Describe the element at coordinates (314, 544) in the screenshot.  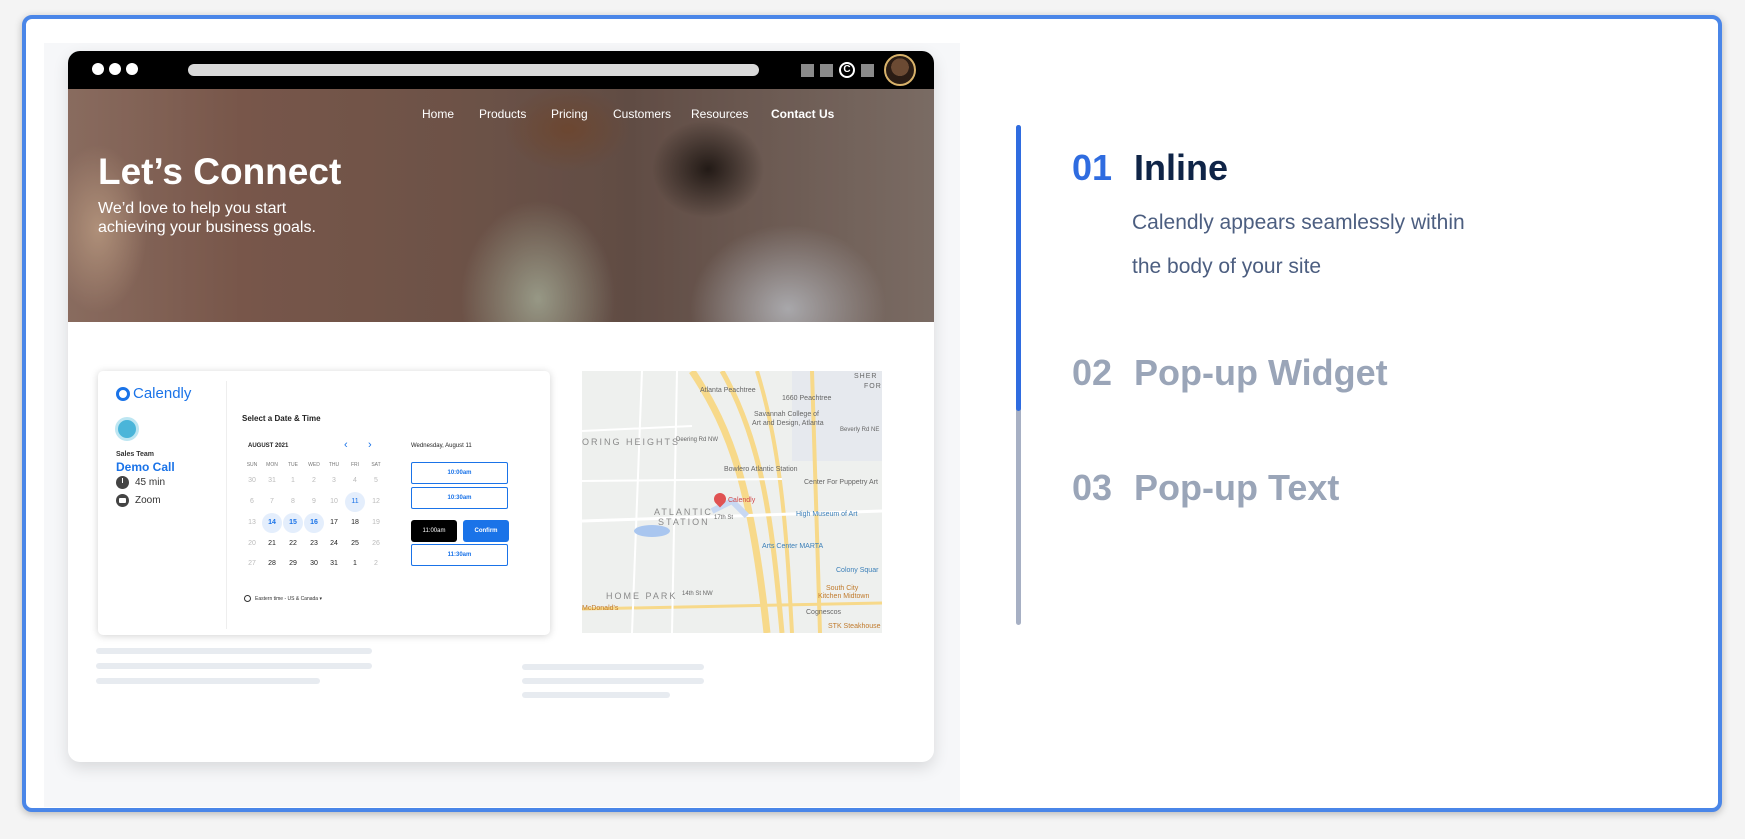
I see `calendar-day: 23` at that location.